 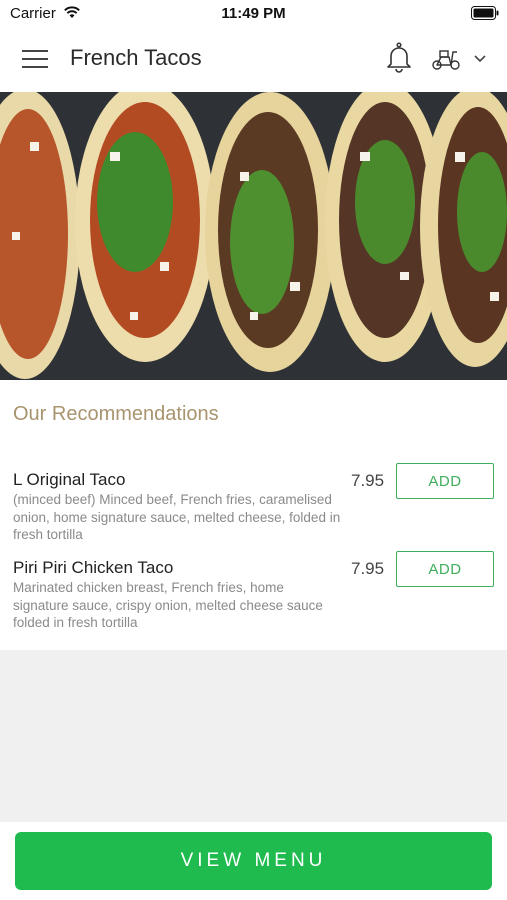 What do you see at coordinates (116, 414) in the screenshot?
I see `recommendations-title: Our Recommendations` at bounding box center [116, 414].